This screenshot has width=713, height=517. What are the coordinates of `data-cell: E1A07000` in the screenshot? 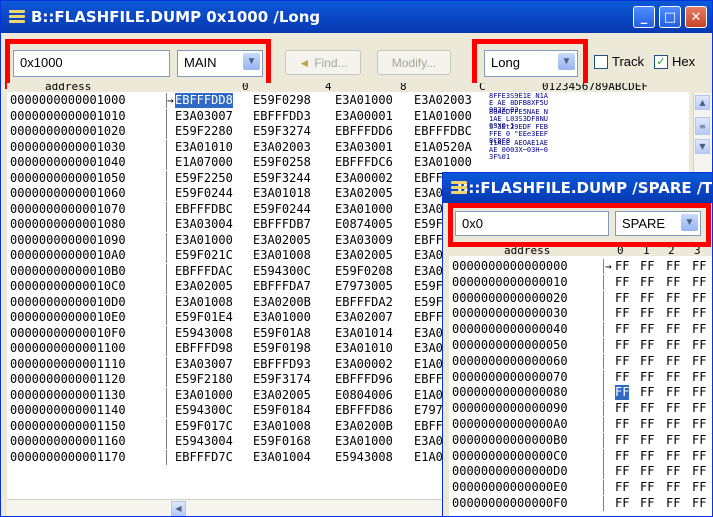 It's located at (204, 162).